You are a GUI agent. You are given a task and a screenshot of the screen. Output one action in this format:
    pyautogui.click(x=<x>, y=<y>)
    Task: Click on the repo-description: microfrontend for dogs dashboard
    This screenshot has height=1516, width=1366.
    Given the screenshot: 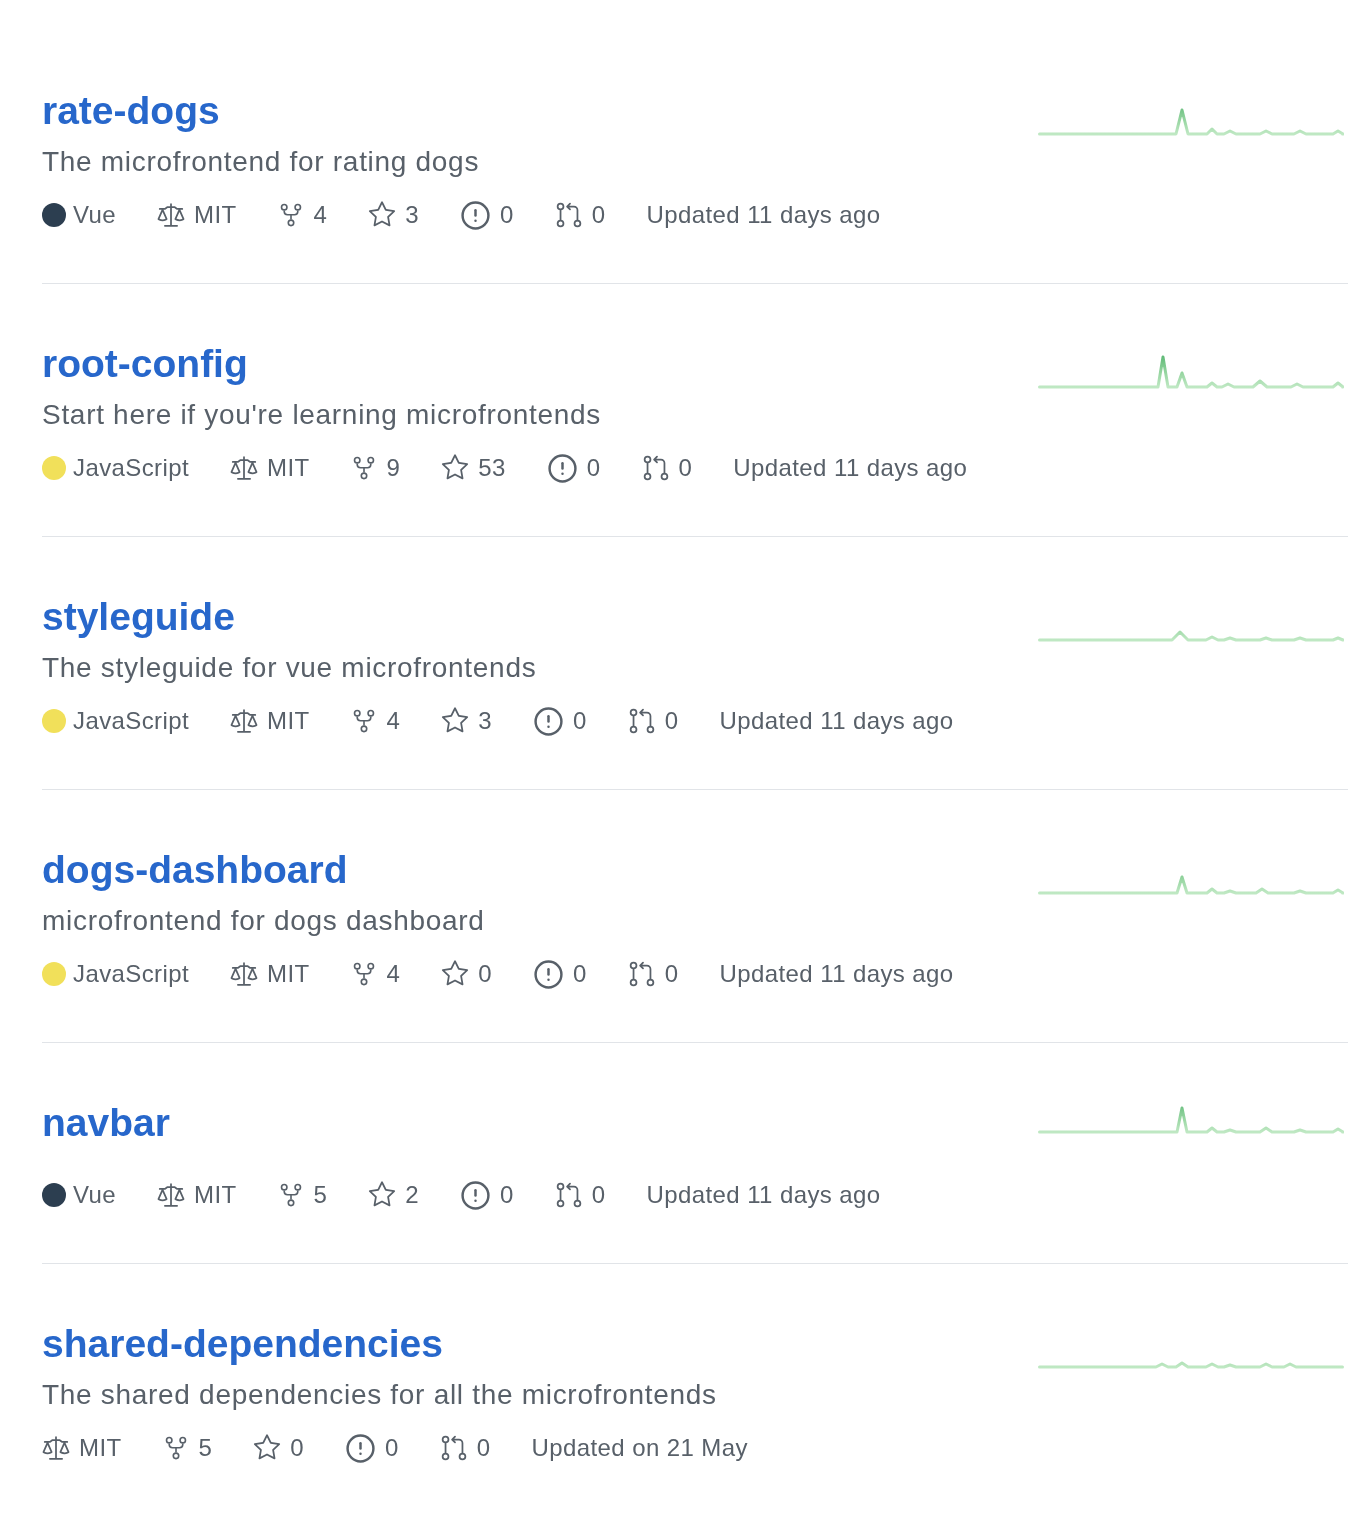 What is the action you would take?
    pyautogui.click(x=263, y=921)
    